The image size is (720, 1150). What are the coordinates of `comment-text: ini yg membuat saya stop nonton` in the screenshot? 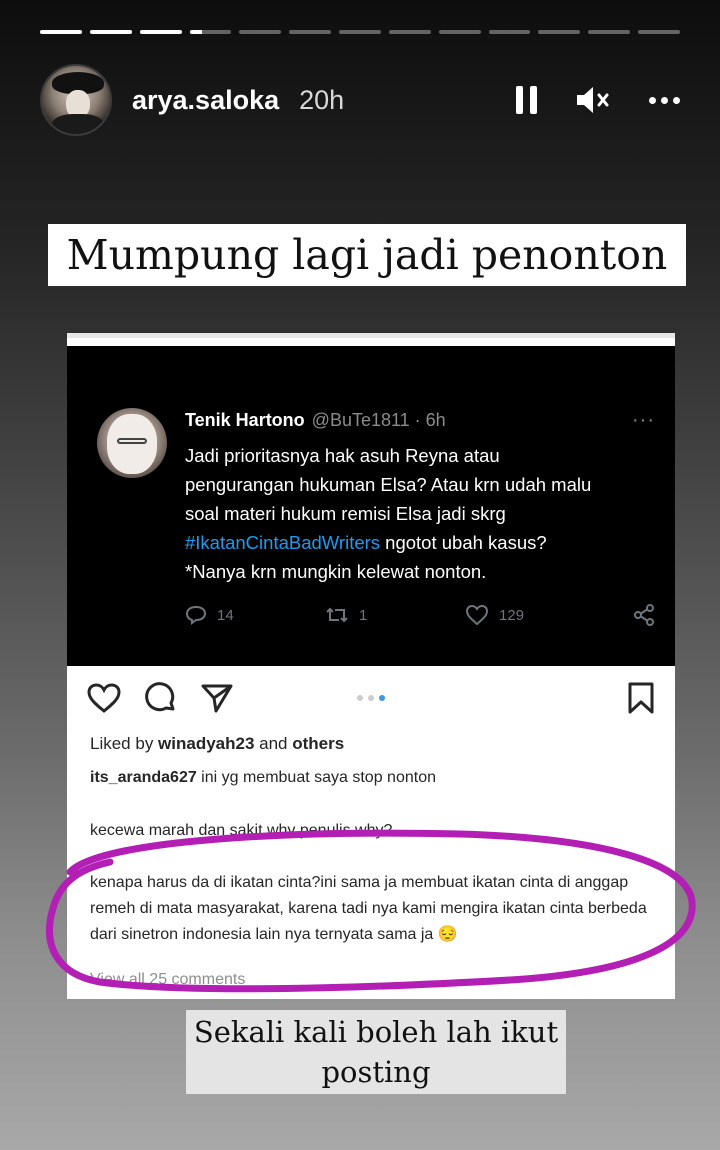 It's located at (316, 777).